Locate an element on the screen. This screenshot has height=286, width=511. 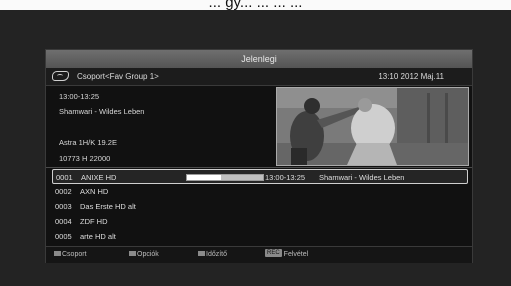
yellow-key-icon is located at coordinates (201, 253).